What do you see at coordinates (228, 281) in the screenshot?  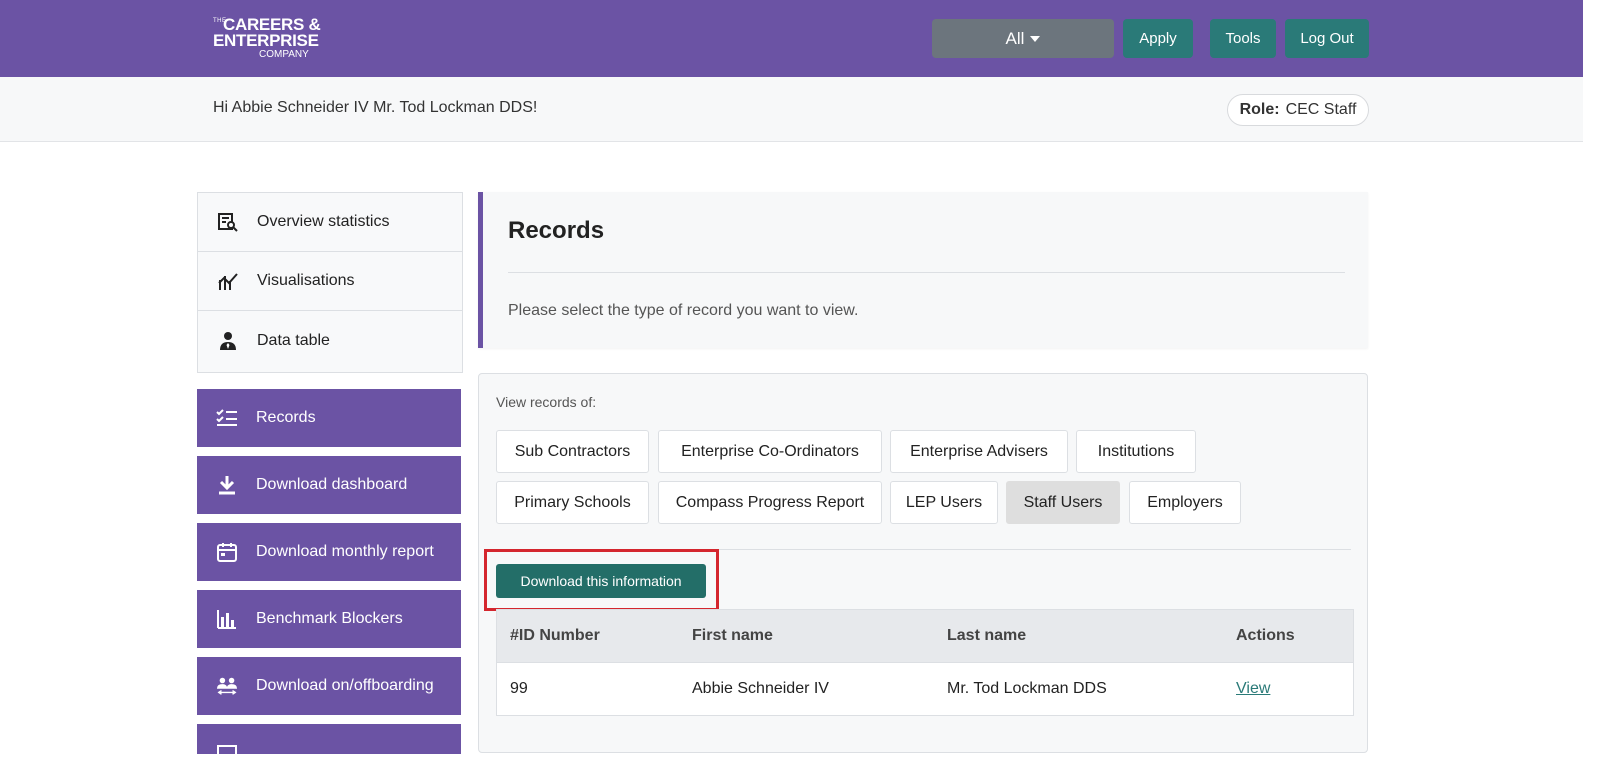 I see `chart-line-icon` at bounding box center [228, 281].